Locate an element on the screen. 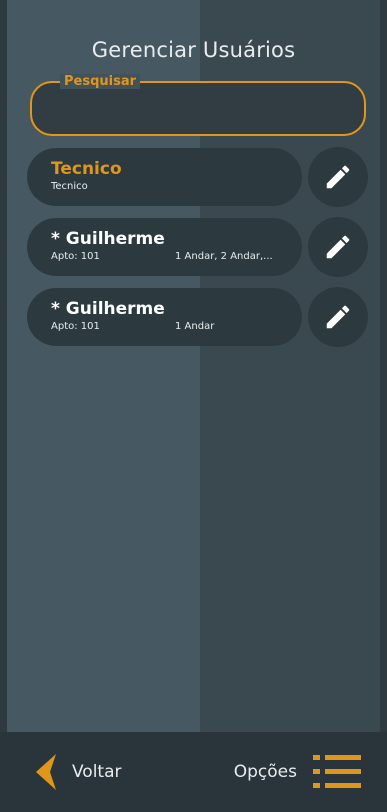  user-floors: 1 Andar is located at coordinates (195, 326).